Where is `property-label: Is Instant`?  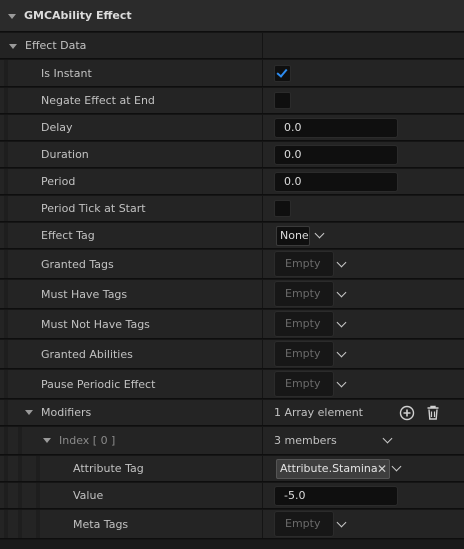
property-label: Is Instant is located at coordinates (66, 73).